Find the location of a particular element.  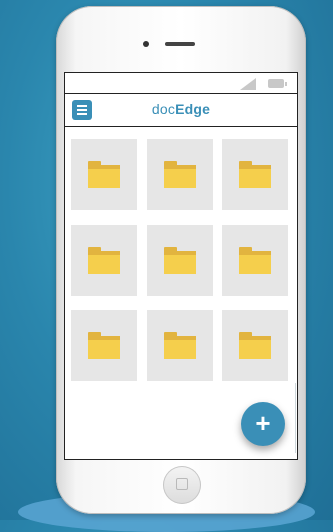

home-button is located at coordinates (182, 485).